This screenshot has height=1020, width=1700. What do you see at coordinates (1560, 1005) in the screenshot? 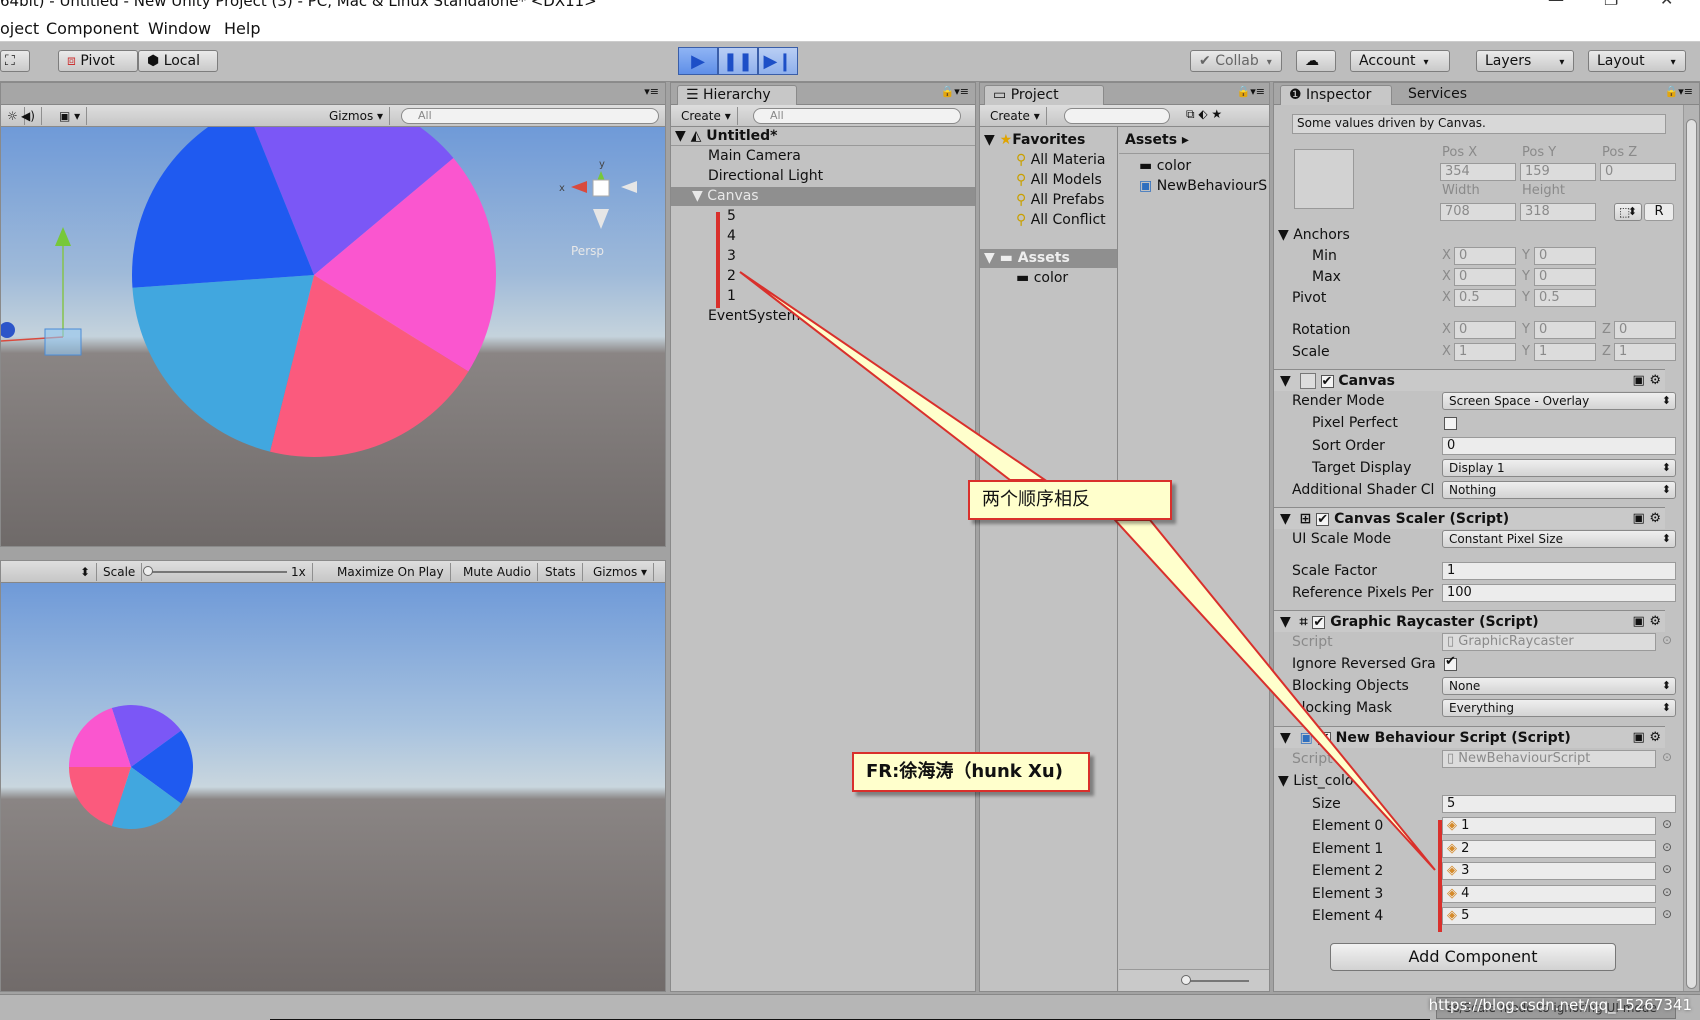
I see `watermark: https://blog.csdn.net/qq_15267341` at bounding box center [1560, 1005].